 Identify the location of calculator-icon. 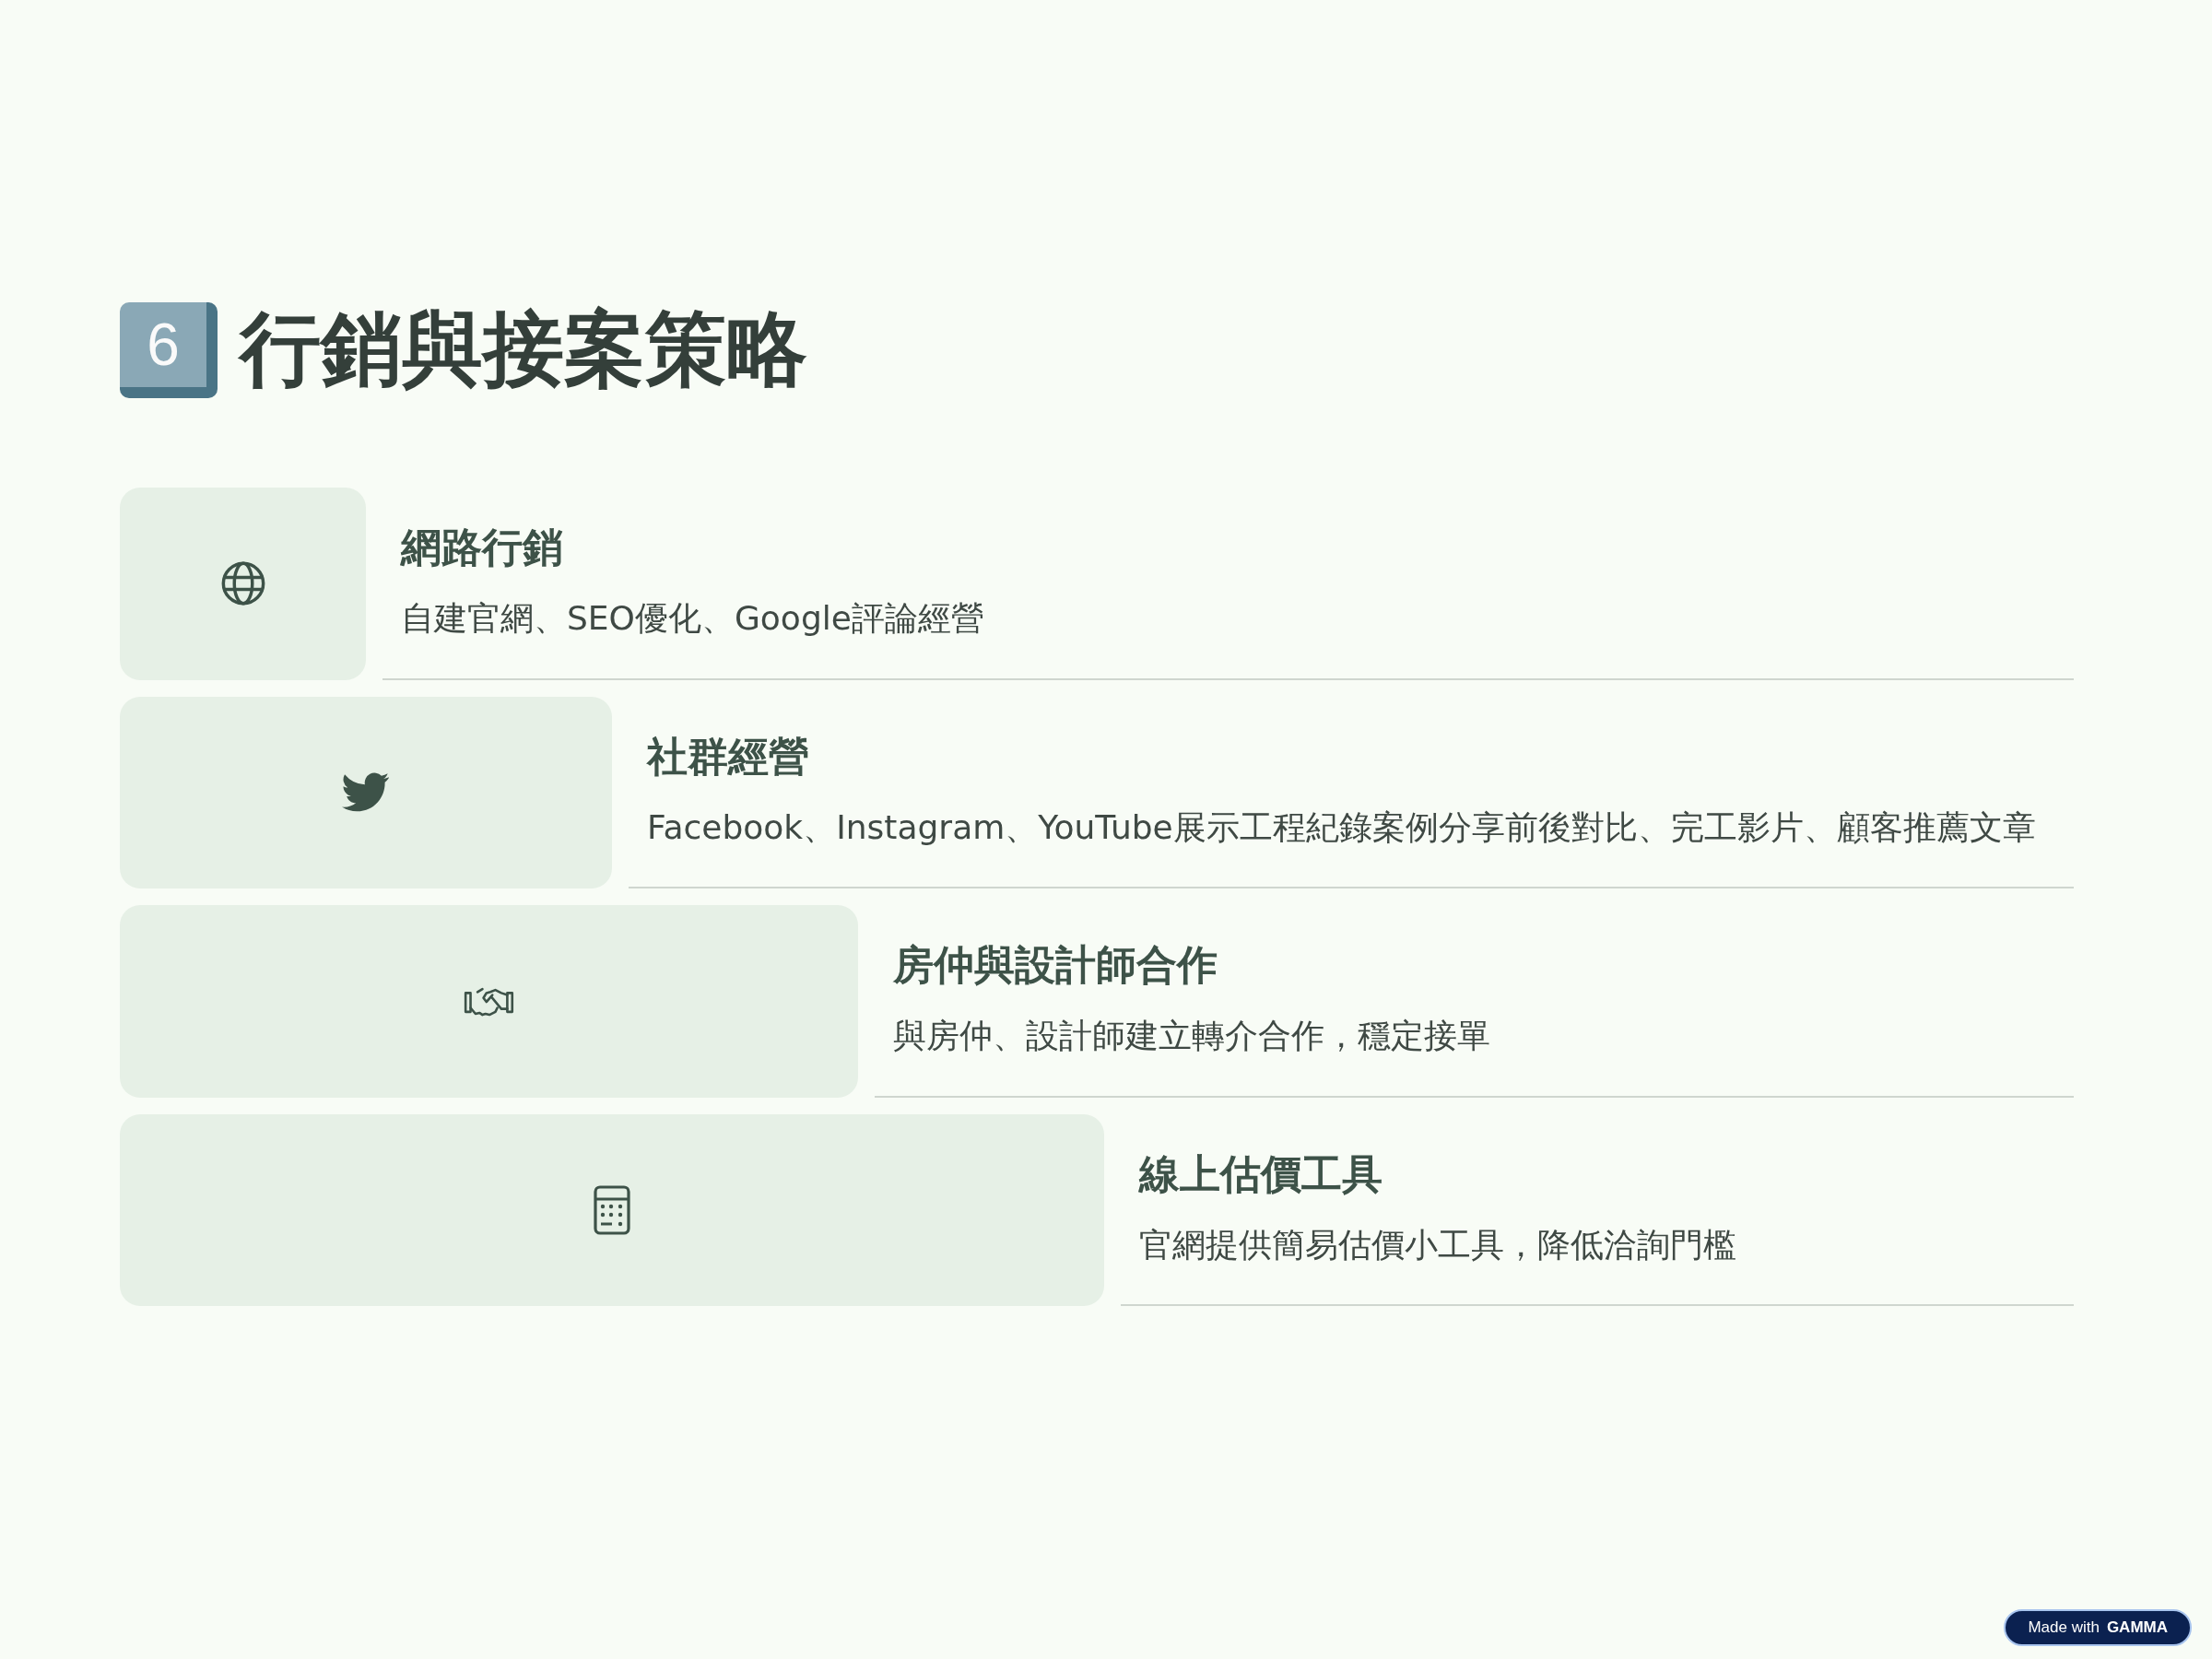
(612, 1210).